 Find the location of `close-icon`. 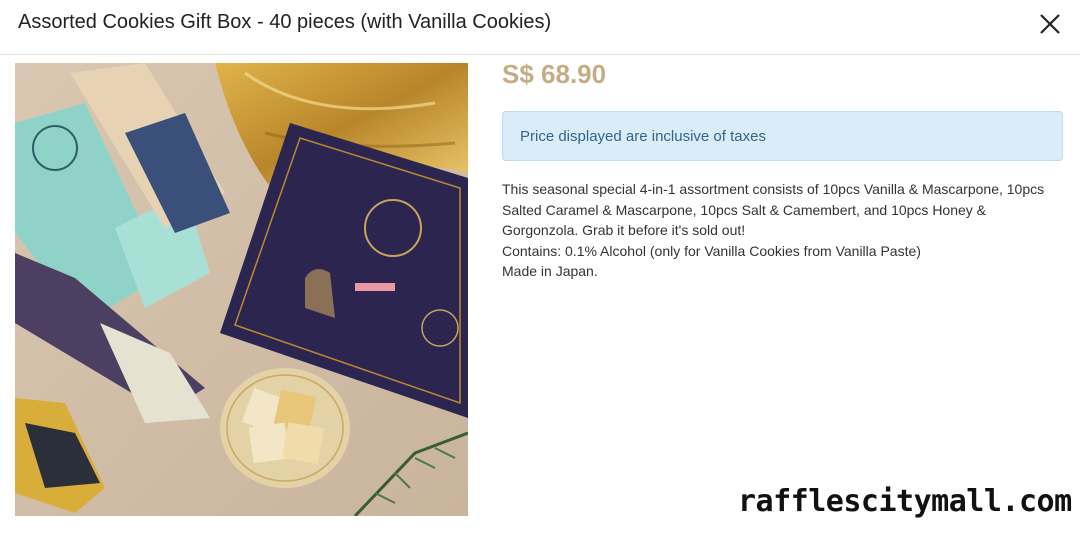

close-icon is located at coordinates (1050, 24).